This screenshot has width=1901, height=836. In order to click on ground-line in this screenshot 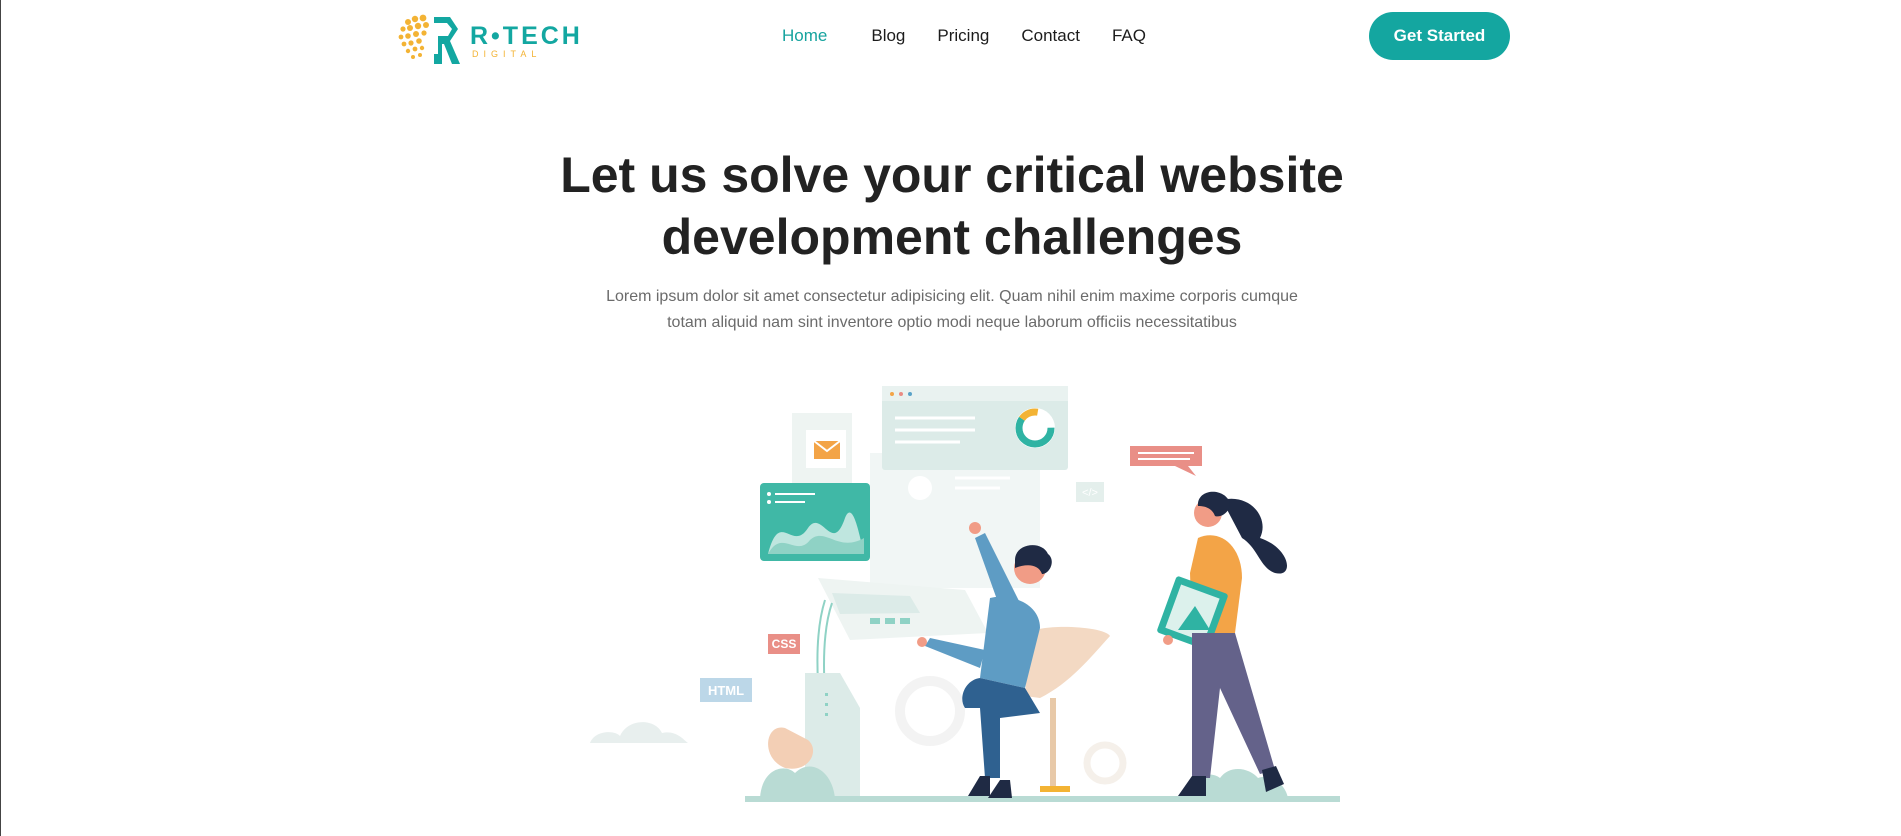, I will do `click(1042, 799)`.